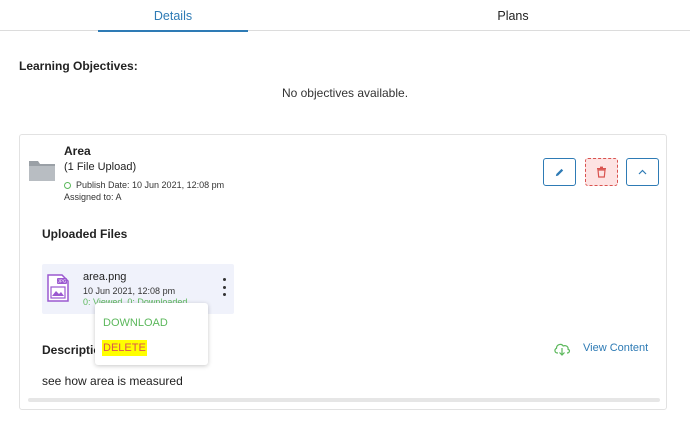 The width and height of the screenshot is (690, 423). Describe the element at coordinates (513, 15) in the screenshot. I see `tab-plans: Plans` at that location.